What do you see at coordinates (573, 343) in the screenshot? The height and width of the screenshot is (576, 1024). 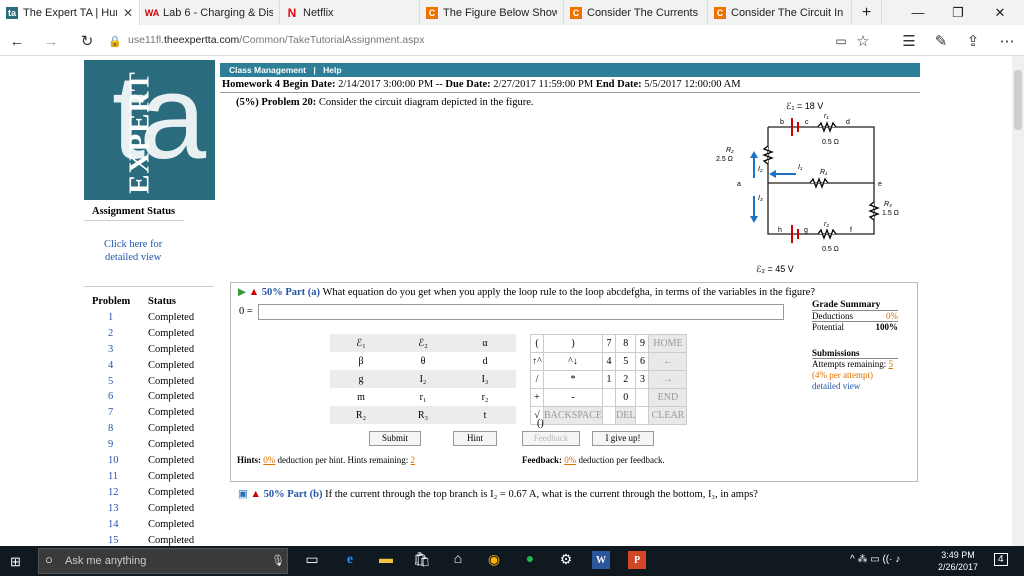 I see `number-key: )` at bounding box center [573, 343].